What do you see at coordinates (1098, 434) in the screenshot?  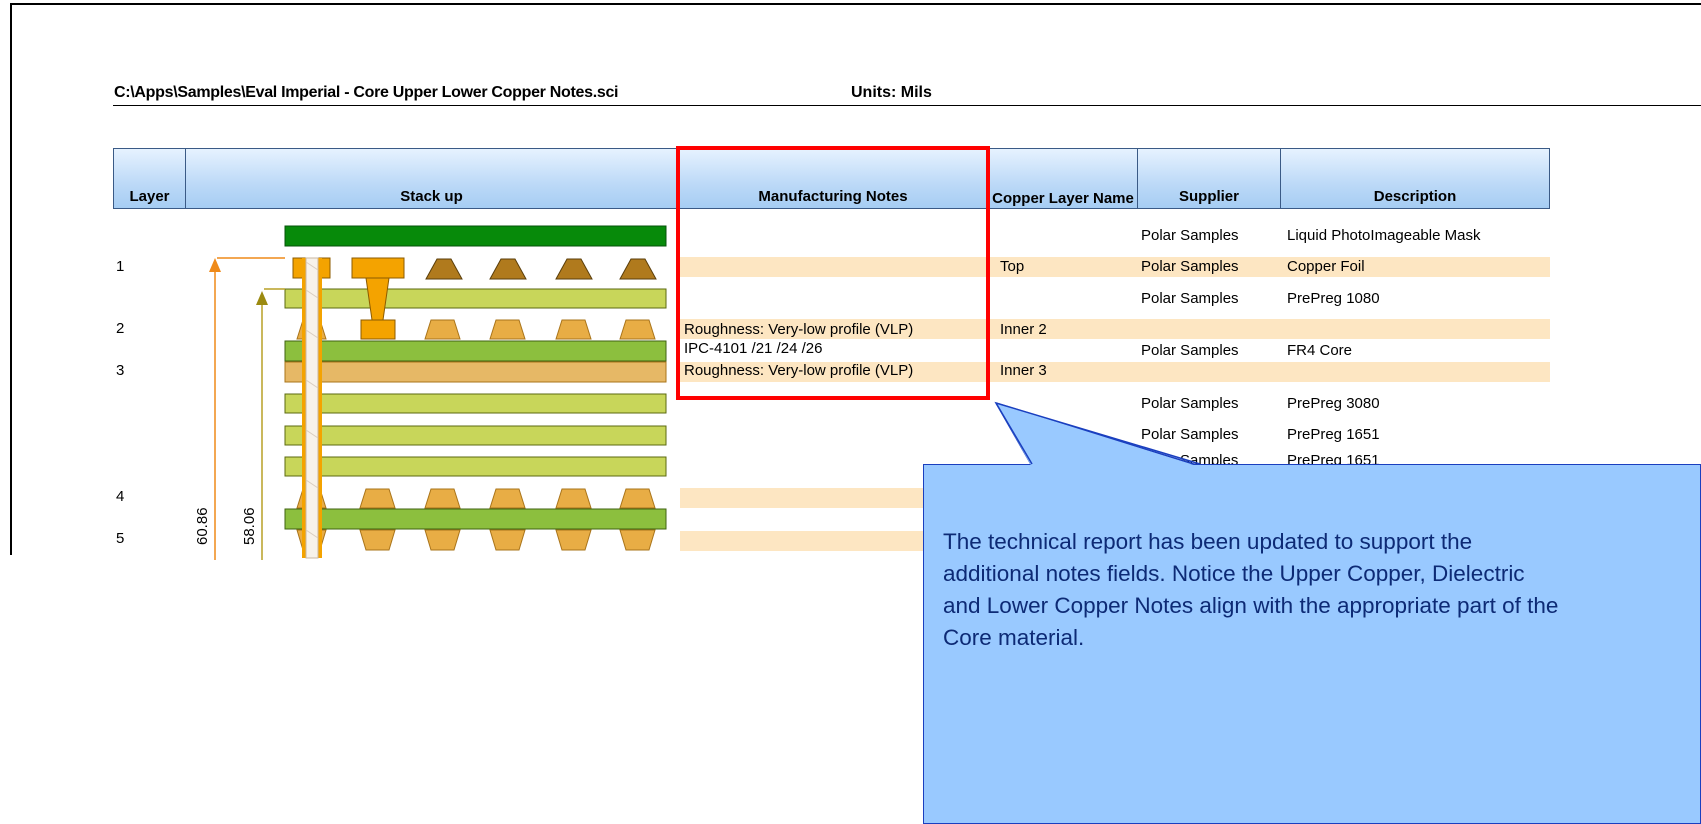 I see `callout-pointer-cover` at bounding box center [1098, 434].